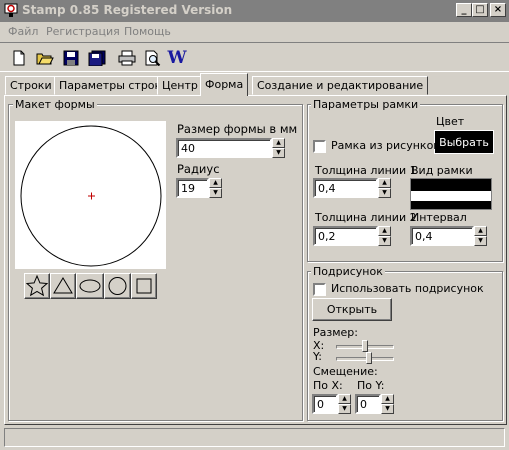  What do you see at coordinates (237, 129) in the screenshot?
I see `form-size-label: Размер формы в мм` at bounding box center [237, 129].